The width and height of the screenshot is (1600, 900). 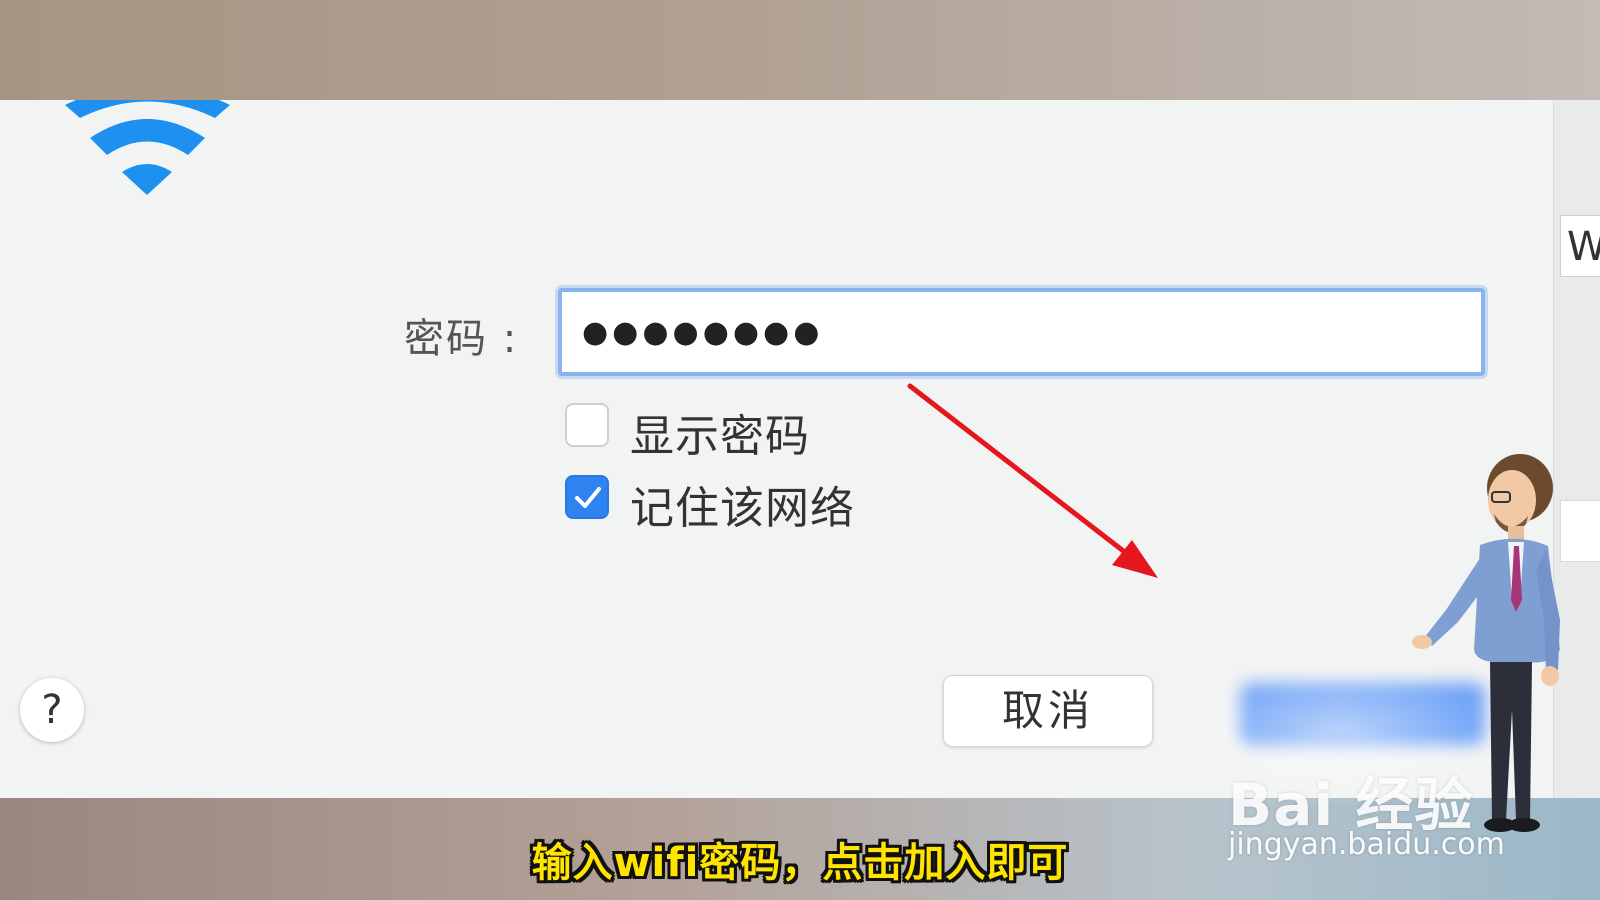 I want to click on remember-network-checkbox, so click(x=587, y=497).